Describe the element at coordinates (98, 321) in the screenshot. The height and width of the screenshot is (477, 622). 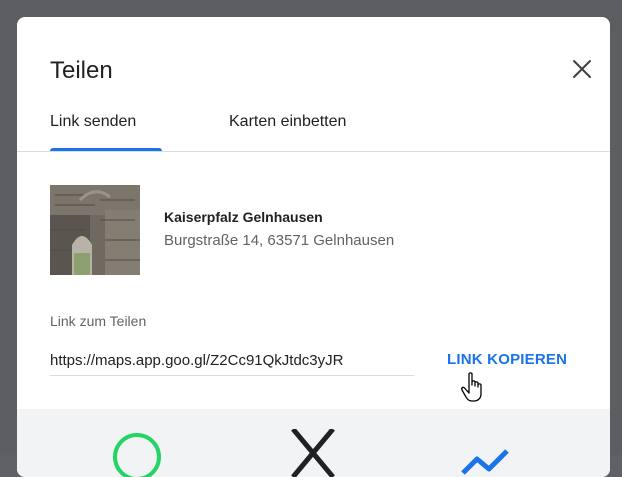
I see `link-label: Link zum Teilen` at that location.